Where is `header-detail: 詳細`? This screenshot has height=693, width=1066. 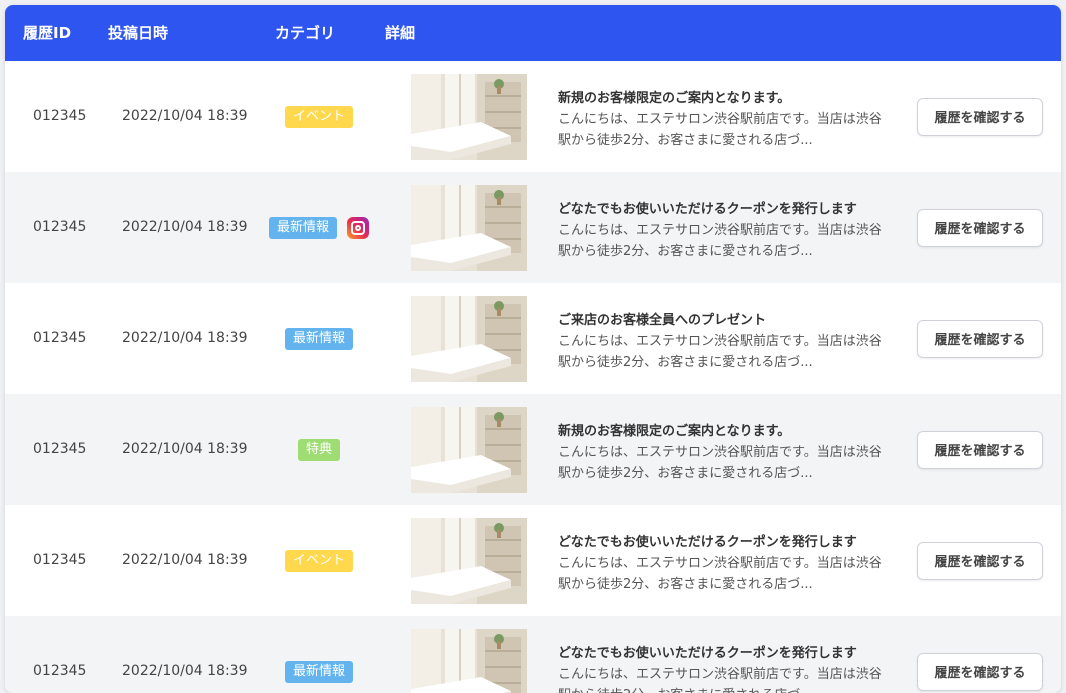 header-detail: 詳細 is located at coordinates (400, 33).